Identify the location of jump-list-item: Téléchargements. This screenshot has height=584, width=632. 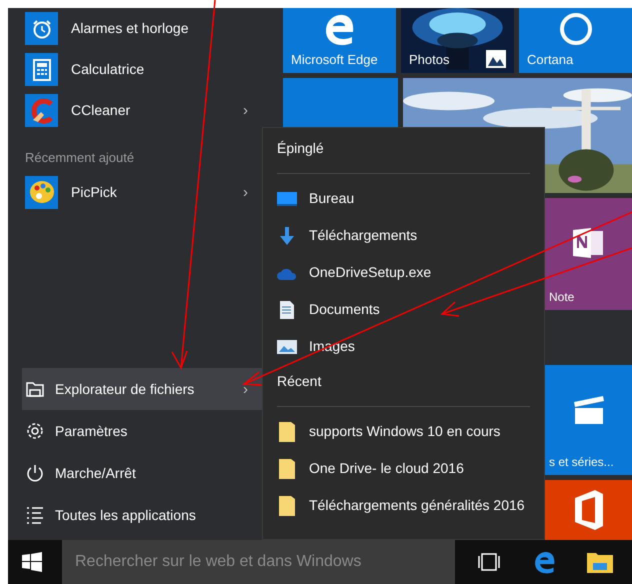
(403, 235).